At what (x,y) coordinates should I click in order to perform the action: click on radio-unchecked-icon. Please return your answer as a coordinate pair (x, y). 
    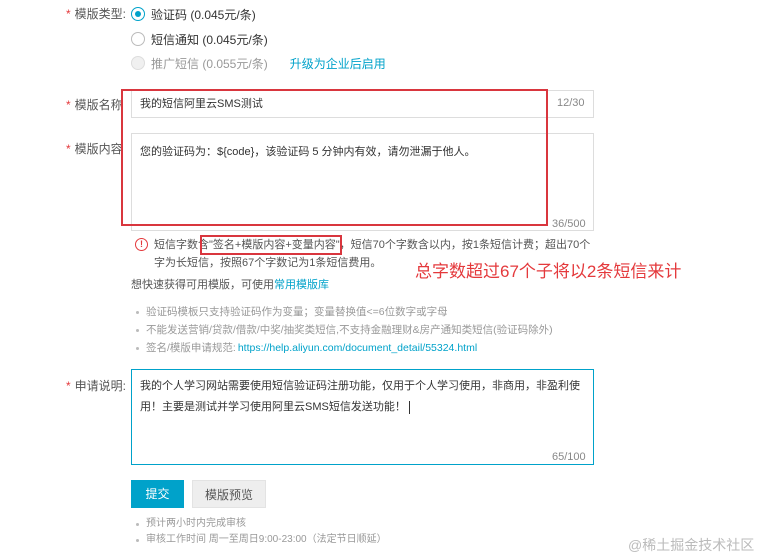
    Looking at the image, I should click on (138, 39).